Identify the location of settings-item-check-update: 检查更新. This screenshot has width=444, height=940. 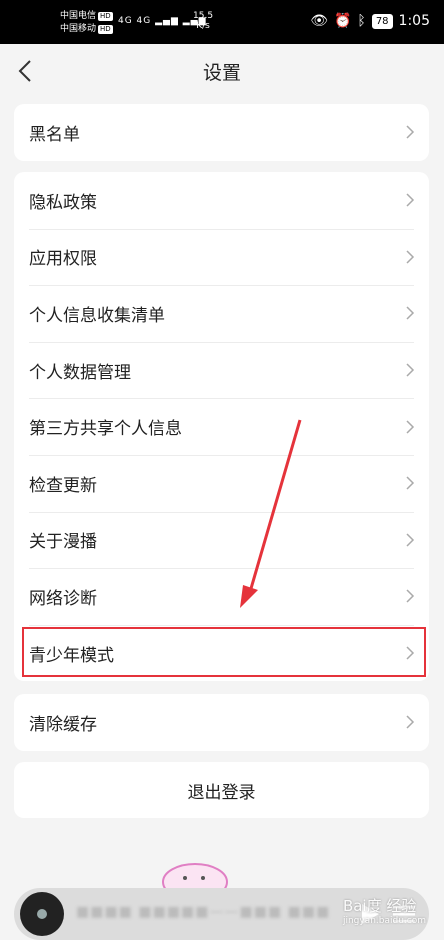
(221, 483).